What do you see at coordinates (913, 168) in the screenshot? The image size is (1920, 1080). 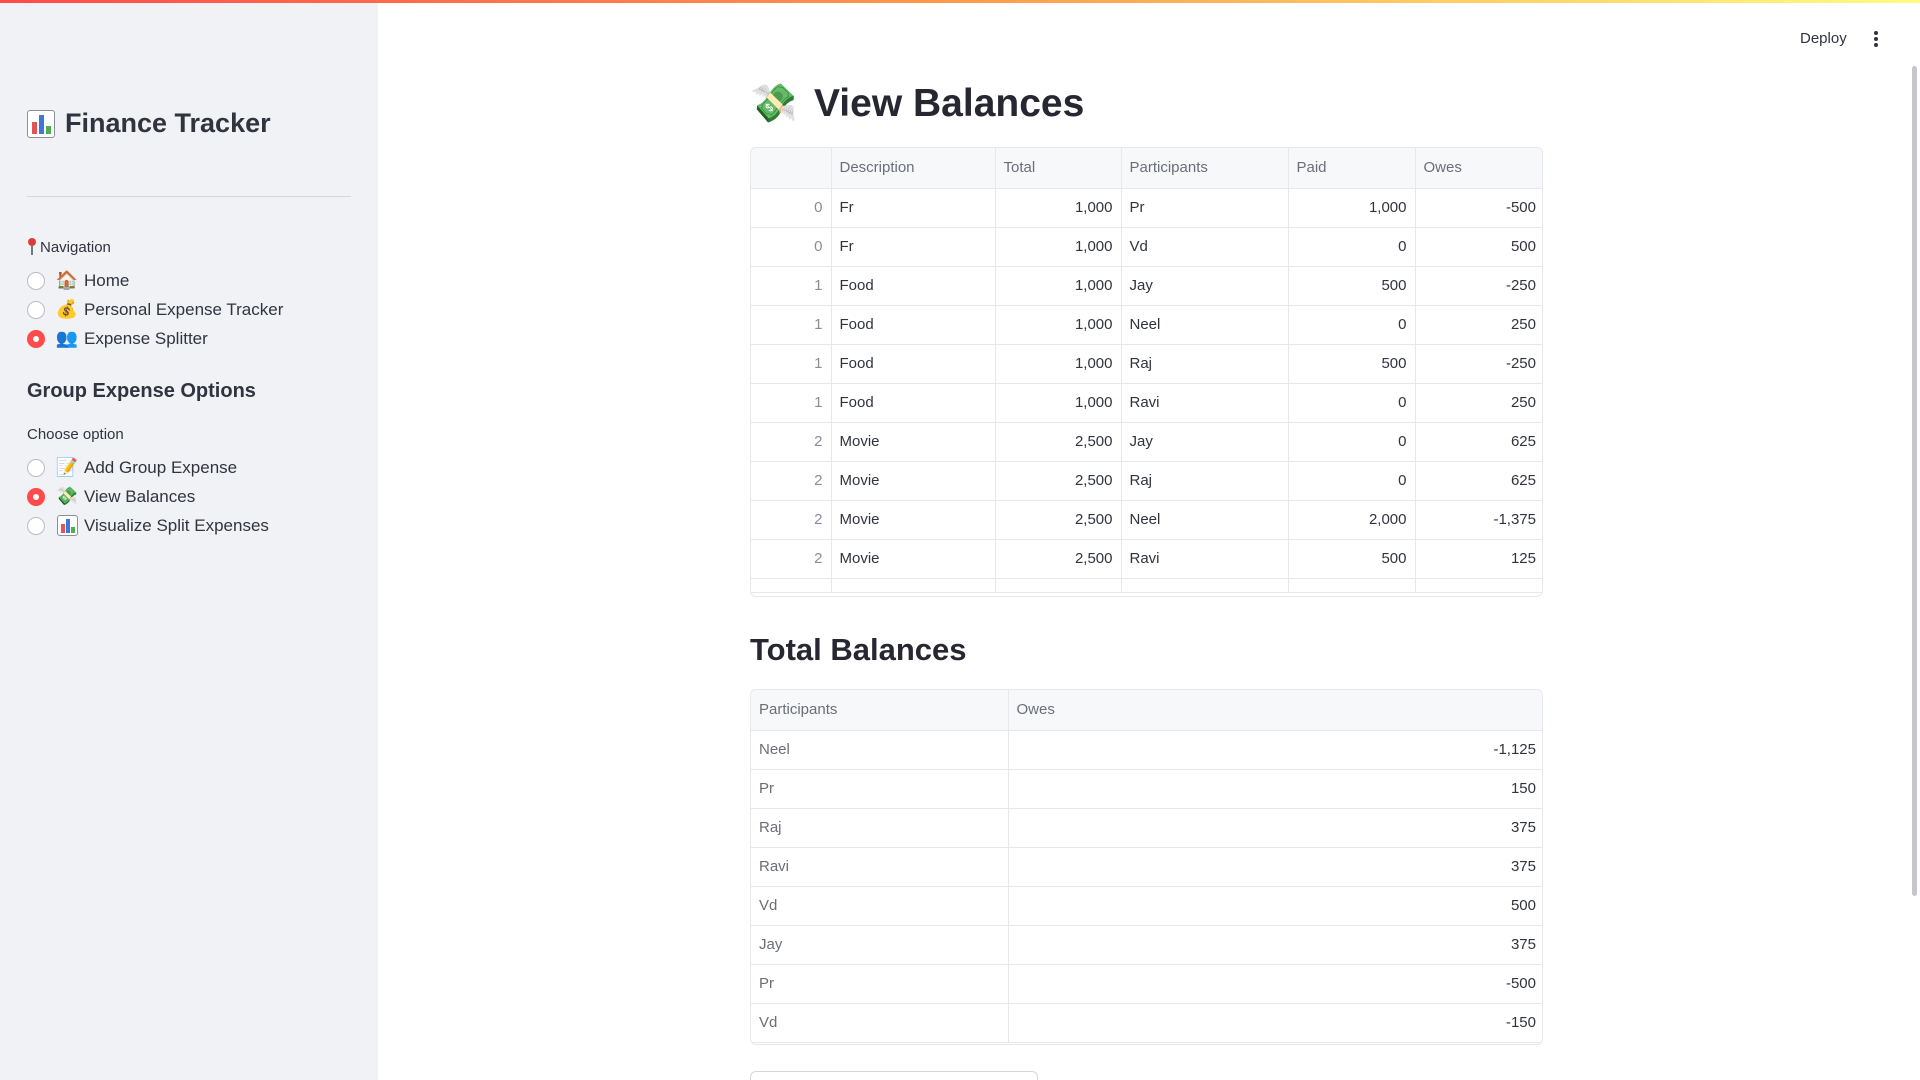 I see `column-header-description: Description` at bounding box center [913, 168].